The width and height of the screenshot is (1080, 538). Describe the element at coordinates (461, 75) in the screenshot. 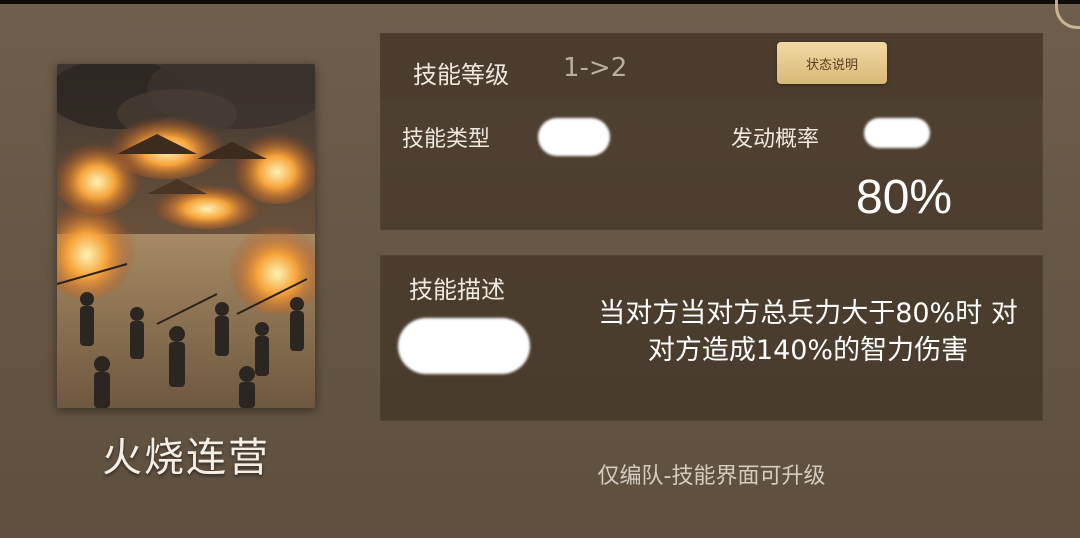

I see `skill-level-label: 技能等级` at that location.